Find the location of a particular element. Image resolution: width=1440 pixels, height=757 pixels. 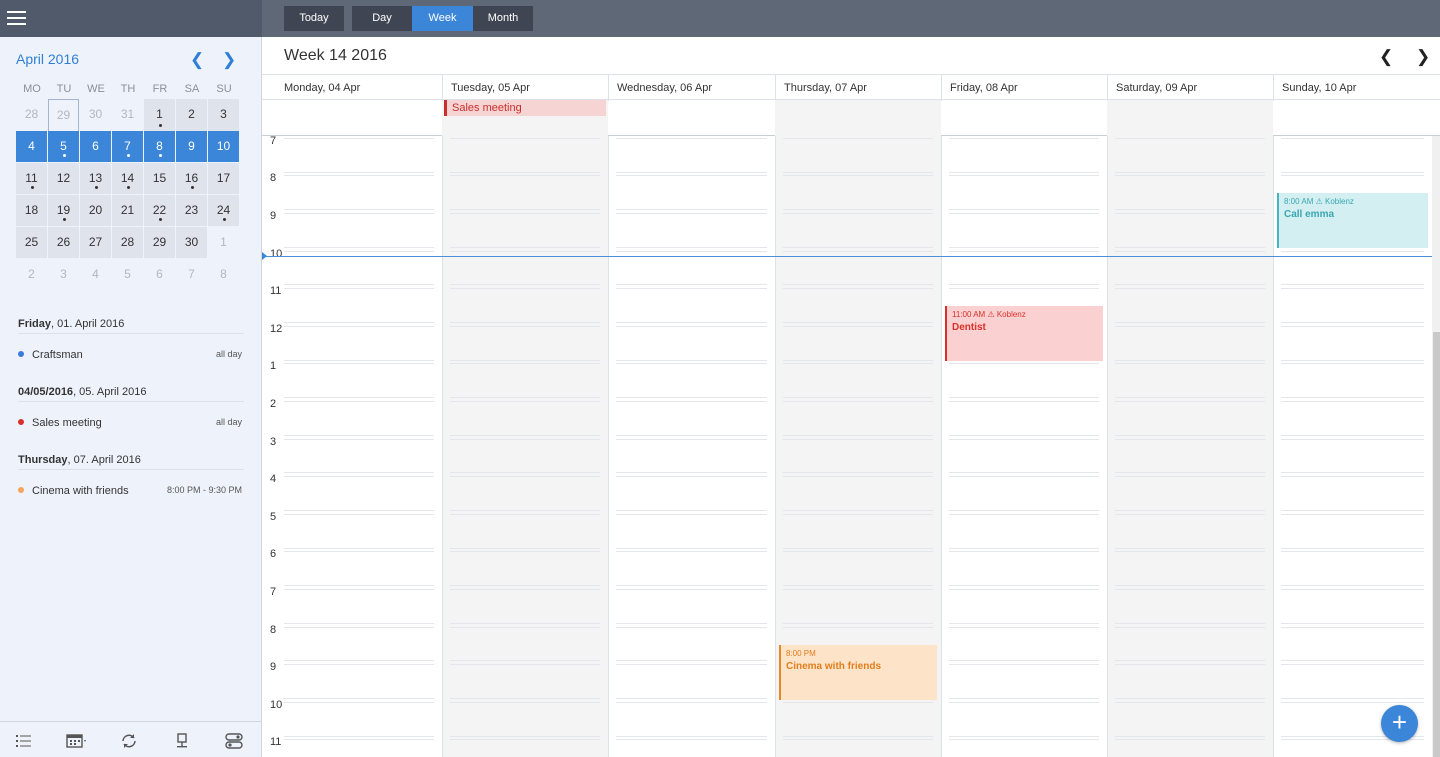

calendar-grid-icon is located at coordinates (77, 741).